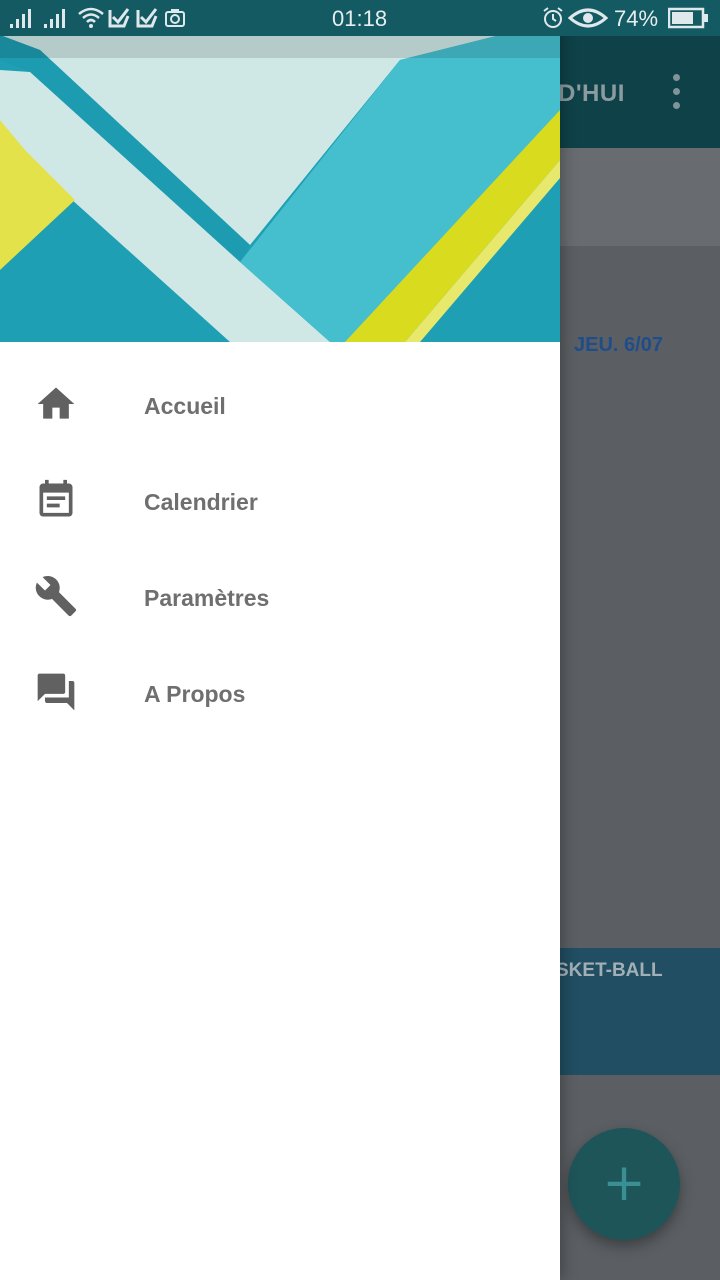  Describe the element at coordinates (56, 404) in the screenshot. I see `home-icon` at that location.